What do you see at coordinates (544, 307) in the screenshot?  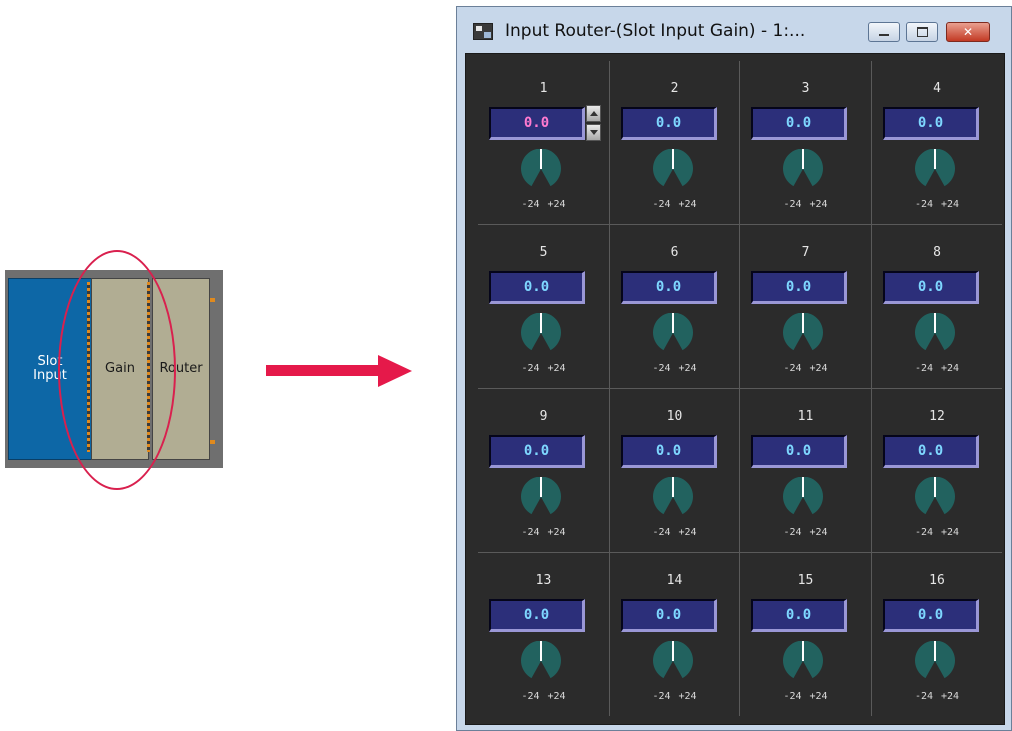 I see `channel-cell: 5 0.0 -24 +24` at bounding box center [544, 307].